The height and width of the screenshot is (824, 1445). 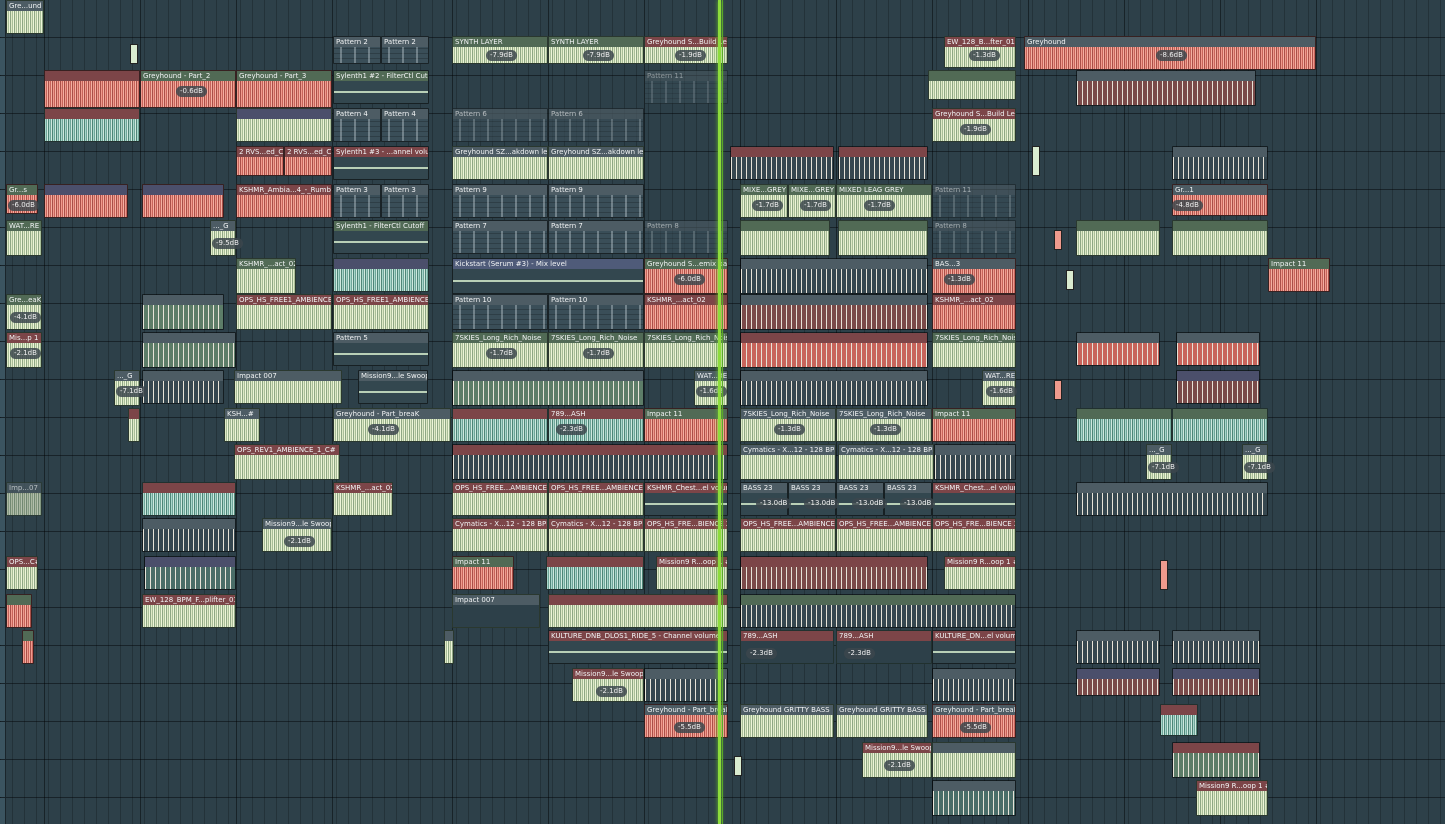 What do you see at coordinates (596, 201) in the screenshot?
I see `pattern-clip: Pattern 9` at bounding box center [596, 201].